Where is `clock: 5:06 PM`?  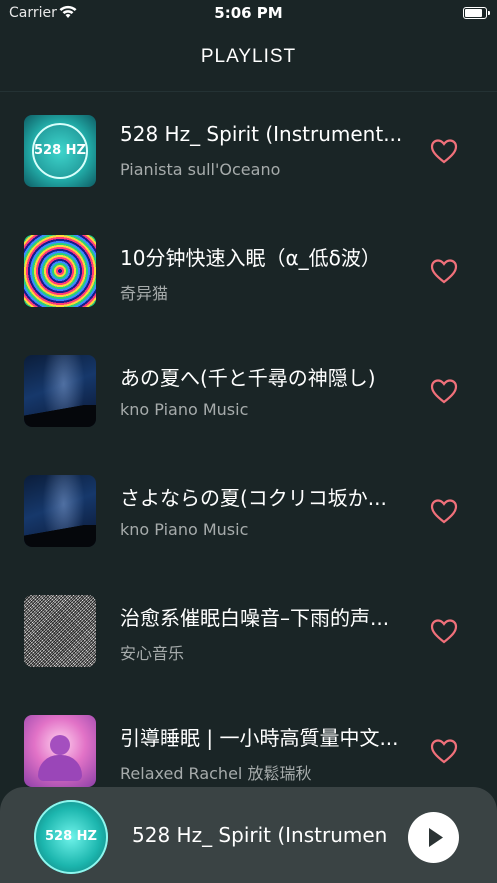
clock: 5:06 PM is located at coordinates (248, 13).